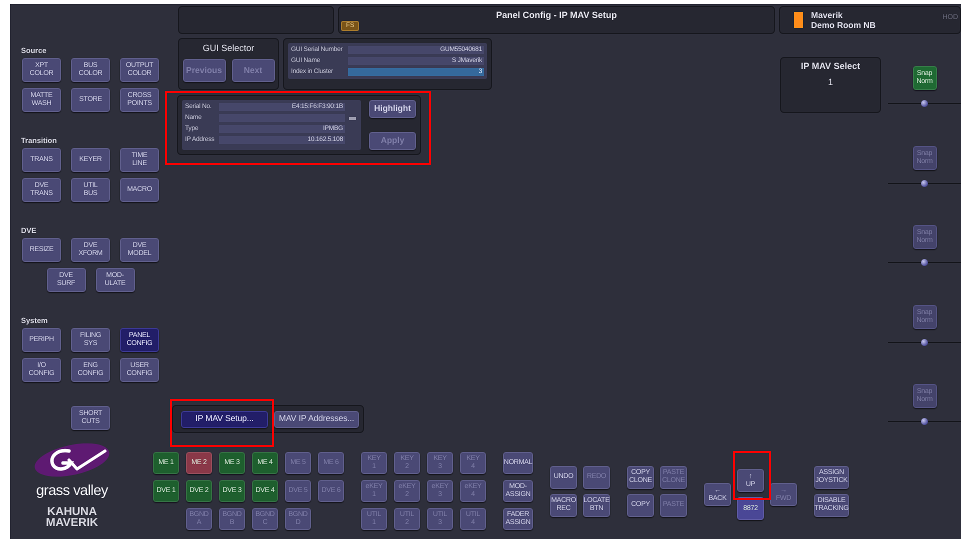  What do you see at coordinates (556, 15) in the screenshot?
I see `screen-title: Panel Config - IP MAV Setup` at bounding box center [556, 15].